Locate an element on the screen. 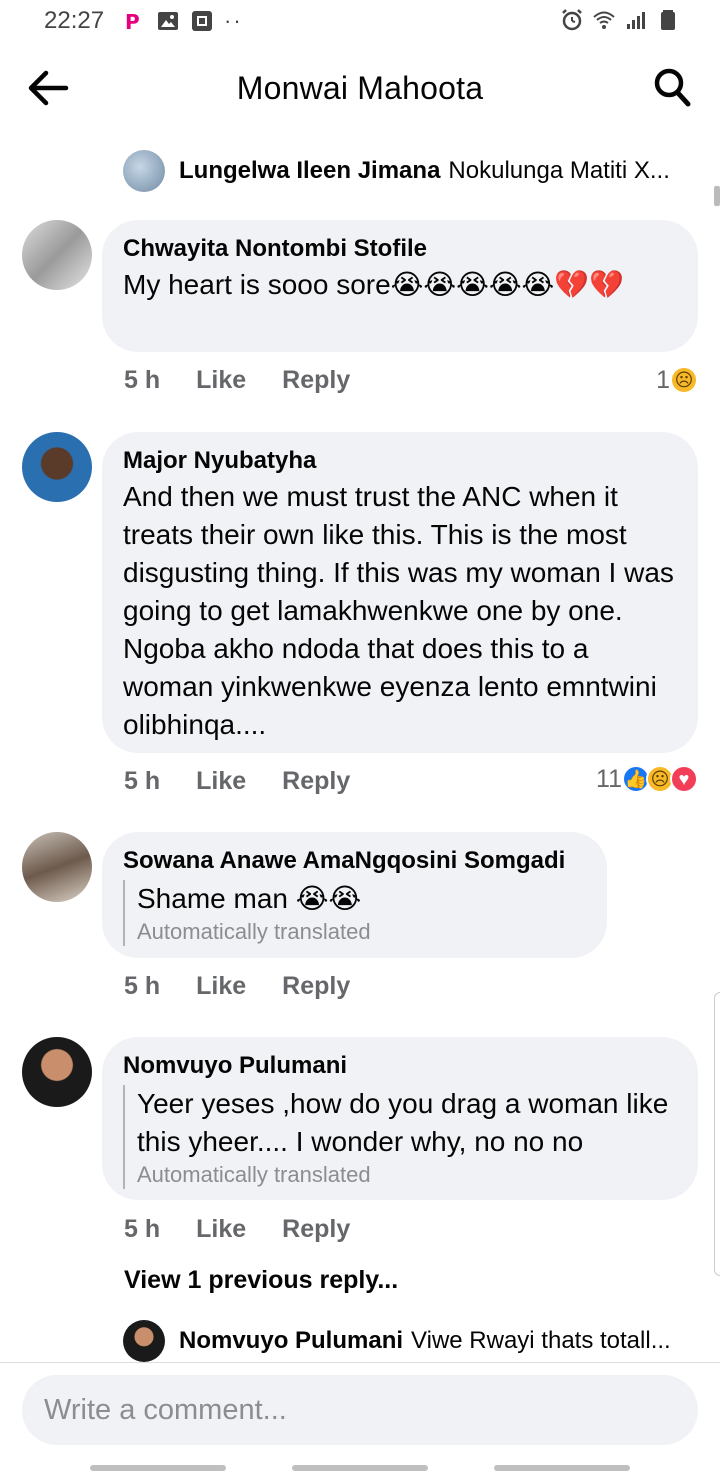  gallery-icon is located at coordinates (168, 21).